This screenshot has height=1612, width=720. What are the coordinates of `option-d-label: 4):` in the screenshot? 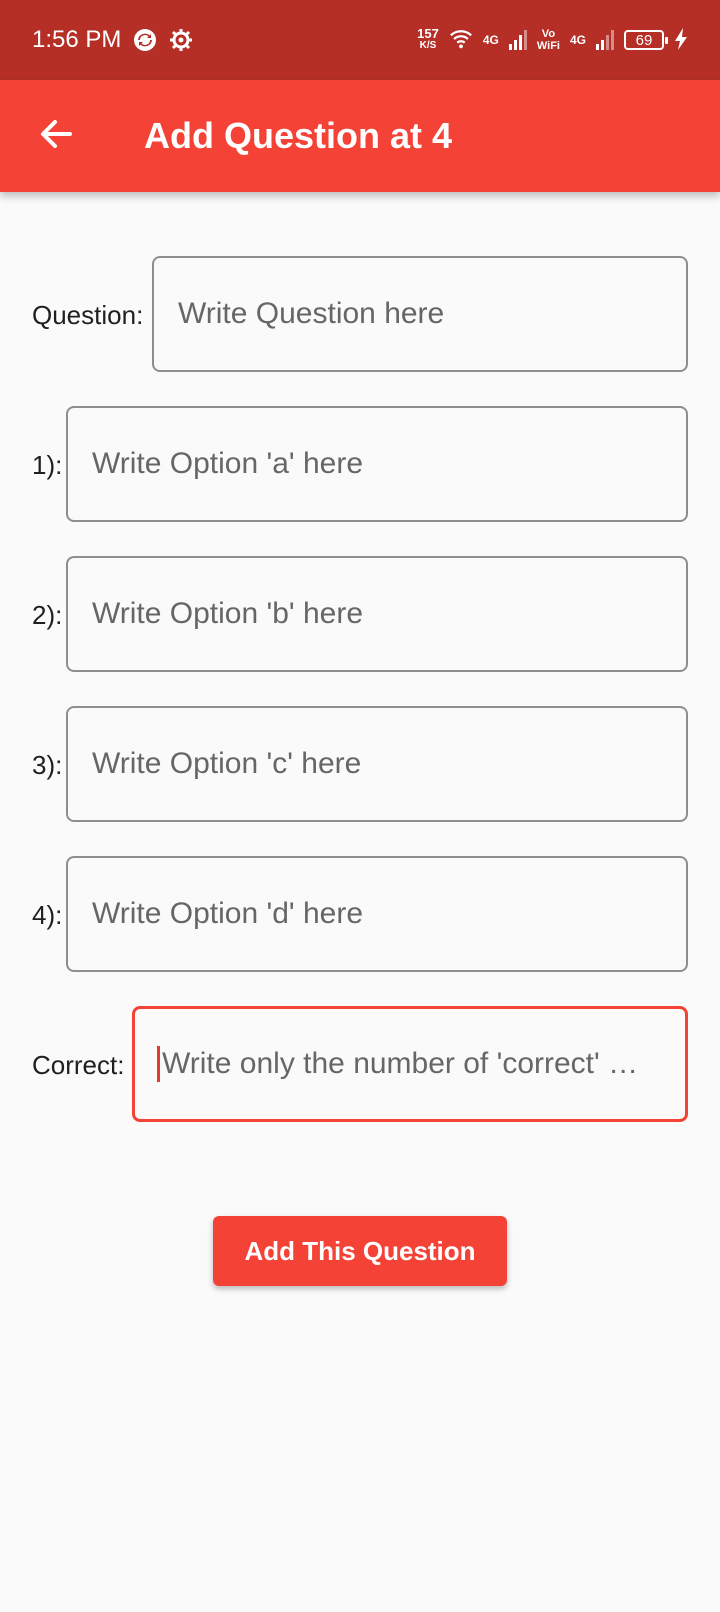 It's located at (47, 914).